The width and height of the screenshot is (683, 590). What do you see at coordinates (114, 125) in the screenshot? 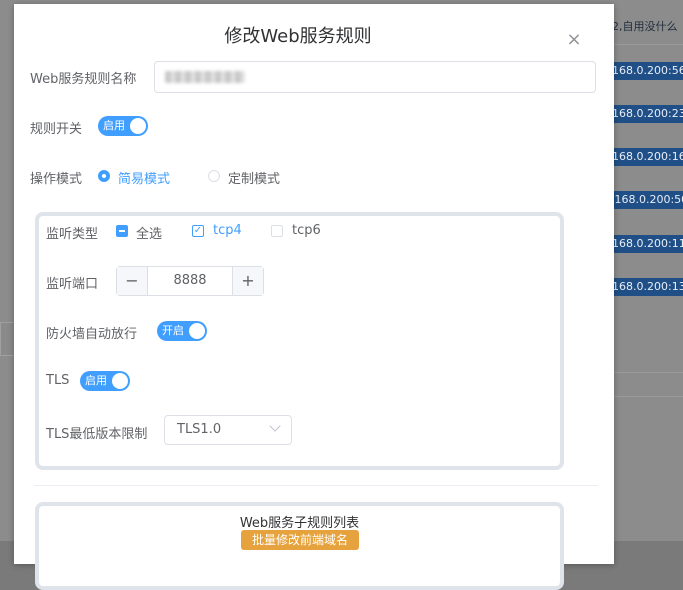
I see `rule-switch-text: 启用` at bounding box center [114, 125].